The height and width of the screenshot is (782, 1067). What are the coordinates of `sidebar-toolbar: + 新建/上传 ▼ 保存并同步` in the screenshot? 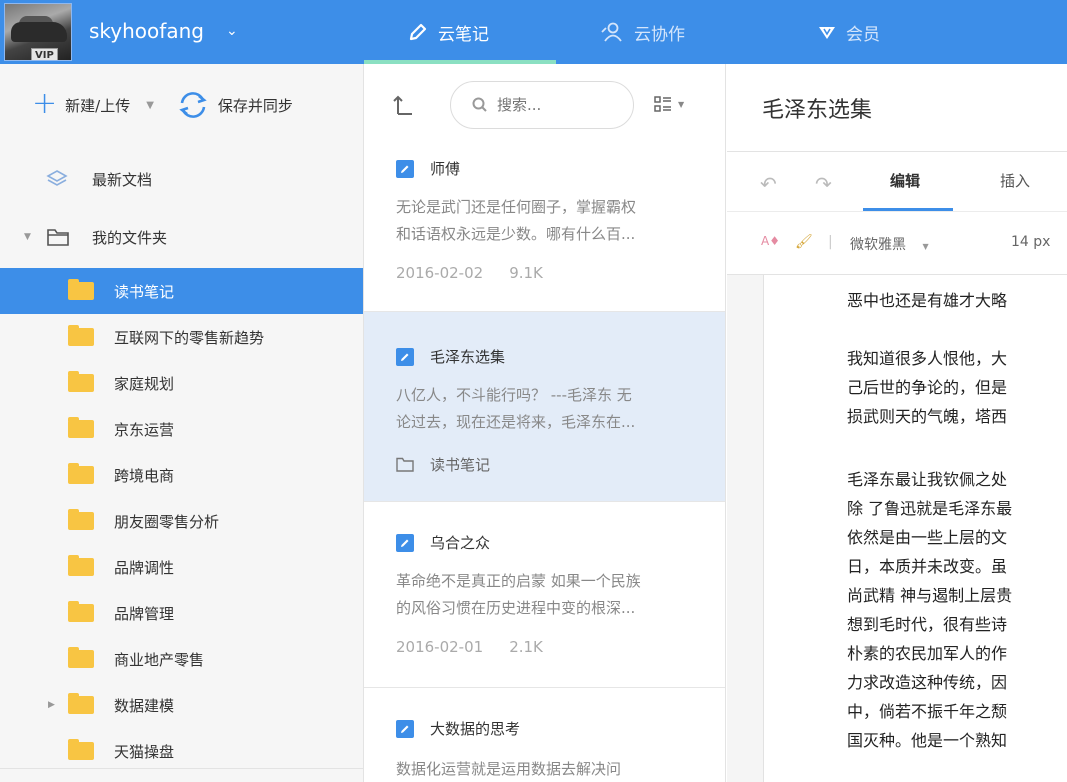 It's located at (182, 105).